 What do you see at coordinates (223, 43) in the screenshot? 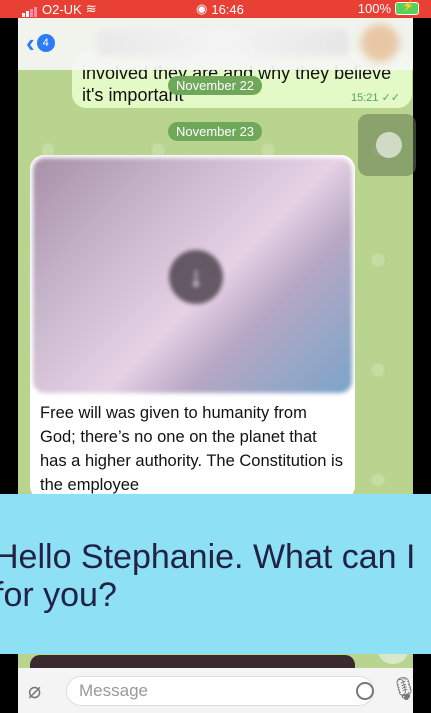
I see `chat-title-redacted` at bounding box center [223, 43].